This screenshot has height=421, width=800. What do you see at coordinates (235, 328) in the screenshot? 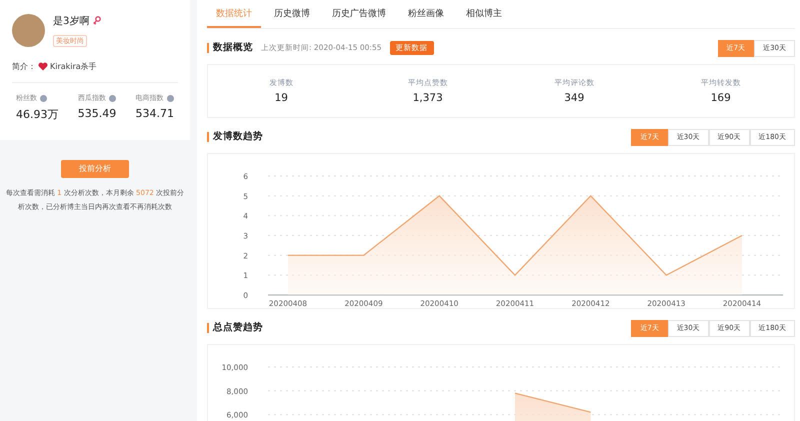
I see `section-title: 总点赞趋势` at bounding box center [235, 328].